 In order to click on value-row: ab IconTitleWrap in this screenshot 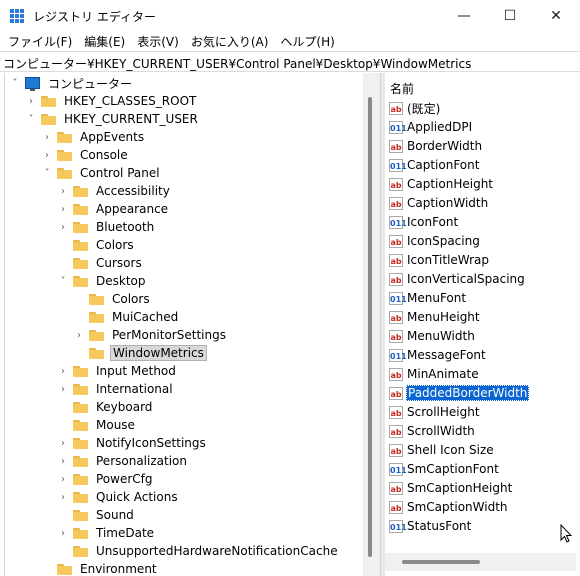, I will do `click(439, 260)`.